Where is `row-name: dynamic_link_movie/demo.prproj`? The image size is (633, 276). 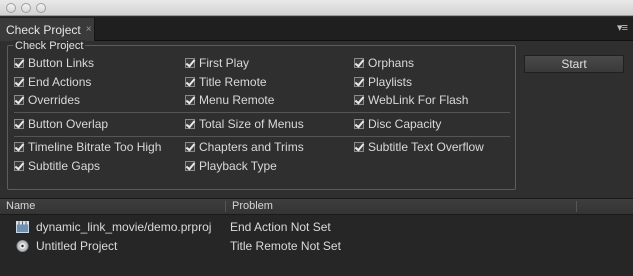 row-name: dynamic_link_movie/demo.prproj is located at coordinates (124, 227).